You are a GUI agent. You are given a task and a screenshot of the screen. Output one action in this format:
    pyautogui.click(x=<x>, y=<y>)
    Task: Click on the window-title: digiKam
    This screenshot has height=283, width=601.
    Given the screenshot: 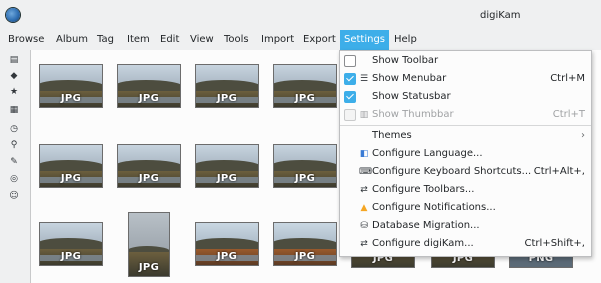 What is the action you would take?
    pyautogui.click(x=500, y=15)
    